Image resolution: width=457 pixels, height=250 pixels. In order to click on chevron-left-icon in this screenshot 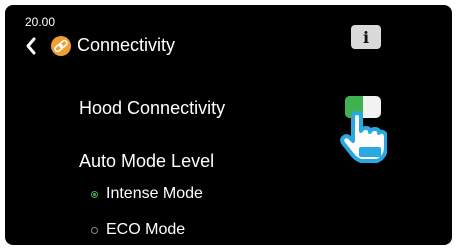, I will do `click(31, 46)`.